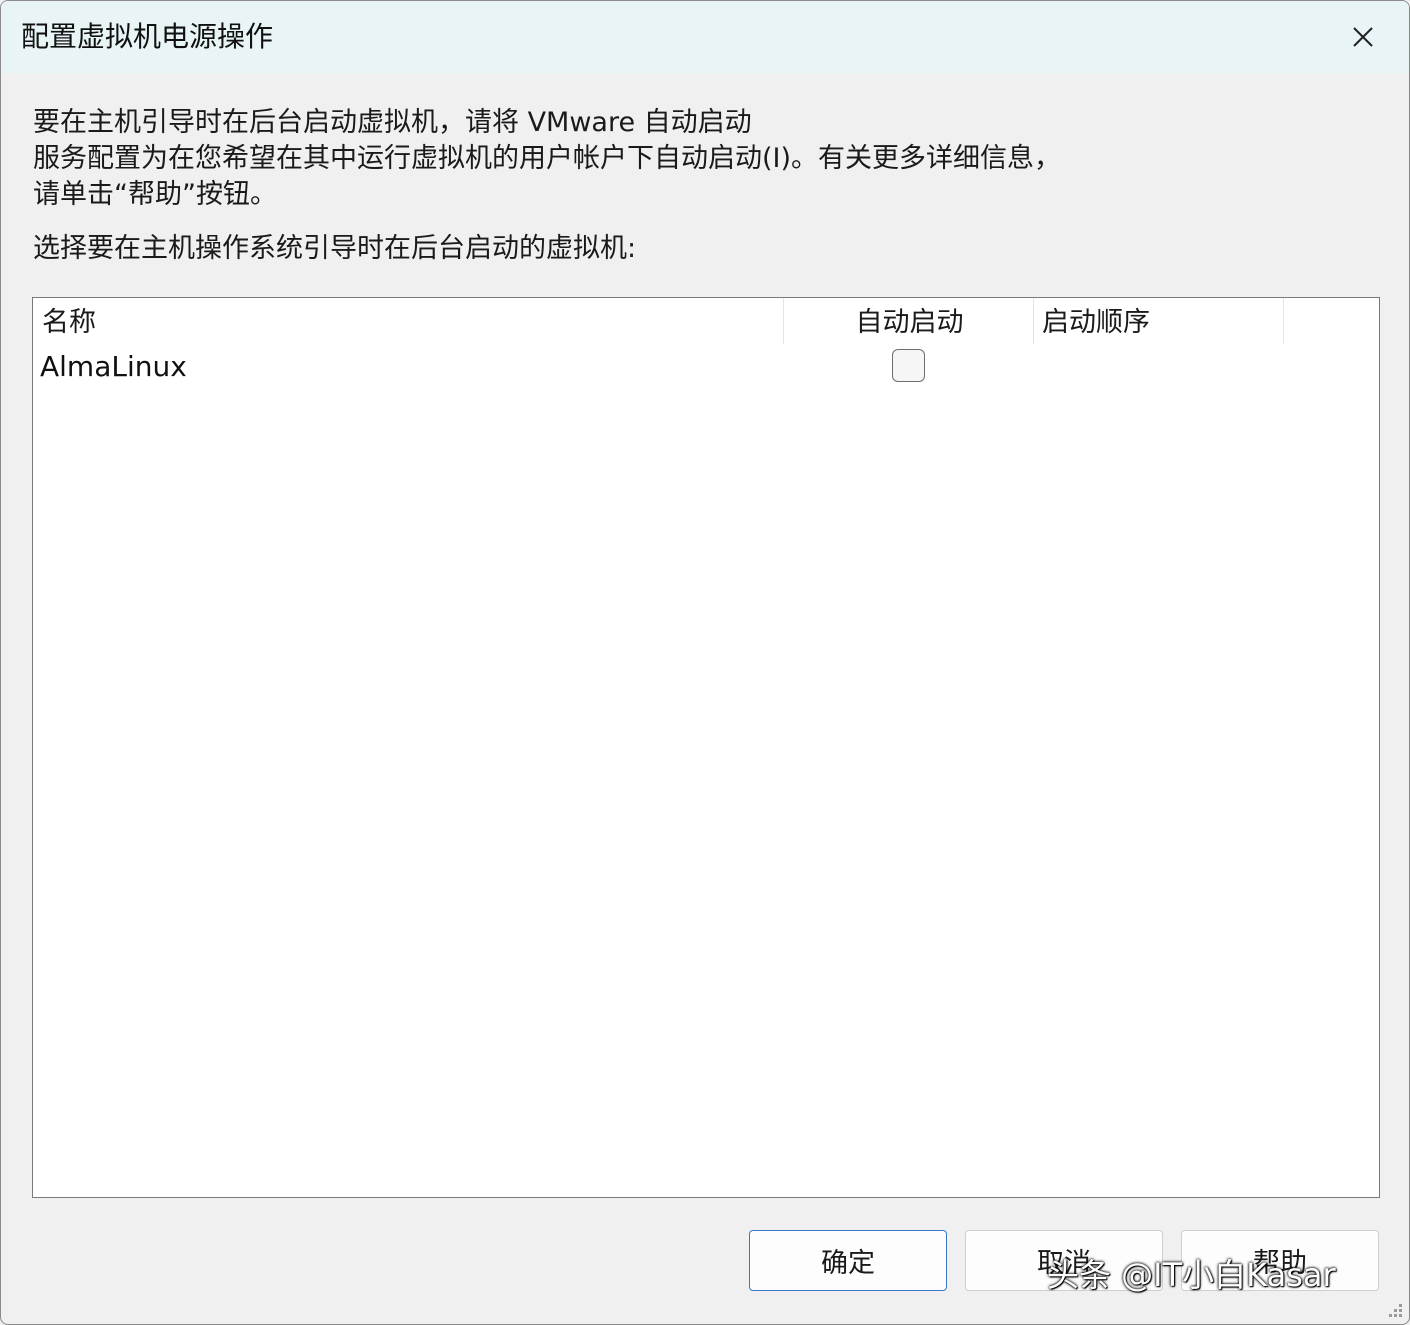 This screenshot has height=1325, width=1410. I want to click on window-title: 配置虚拟机电源操作, so click(147, 36).